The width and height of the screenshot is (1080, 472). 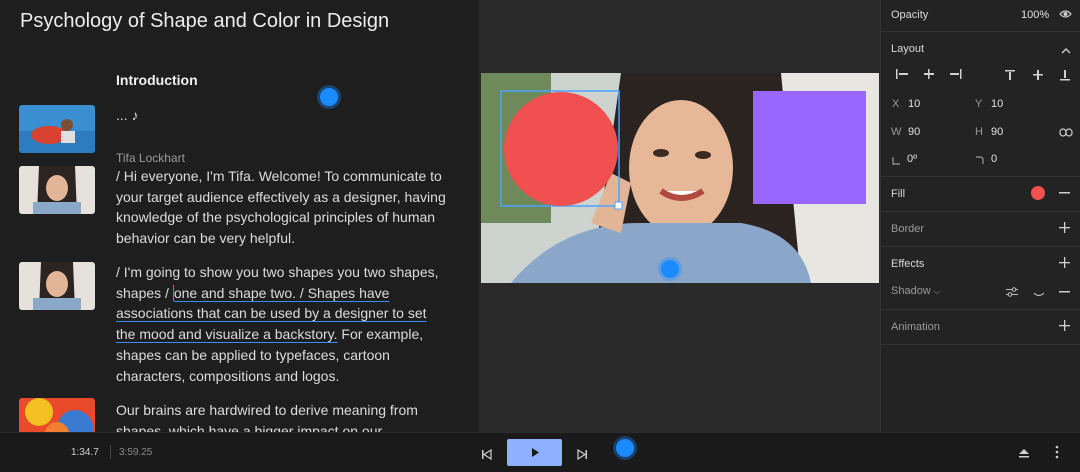 What do you see at coordinates (157, 80) in the screenshot?
I see `section-heading: Introduction` at bounding box center [157, 80].